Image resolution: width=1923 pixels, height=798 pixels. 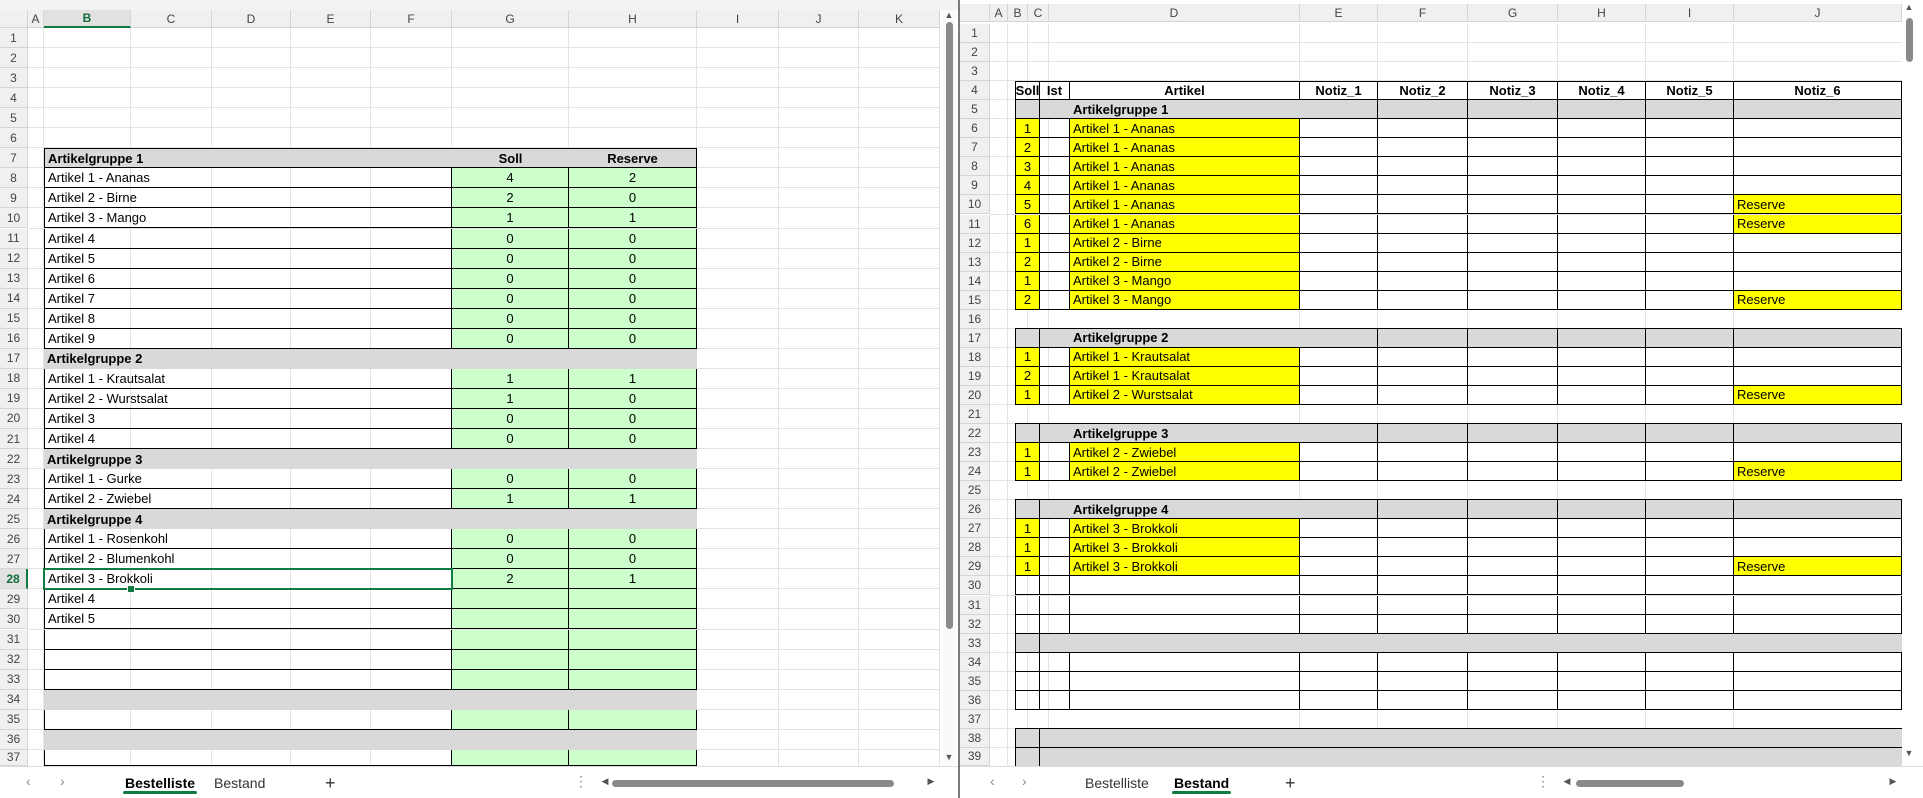 What do you see at coordinates (975, 567) in the screenshot?
I see `row-header: 29` at bounding box center [975, 567].